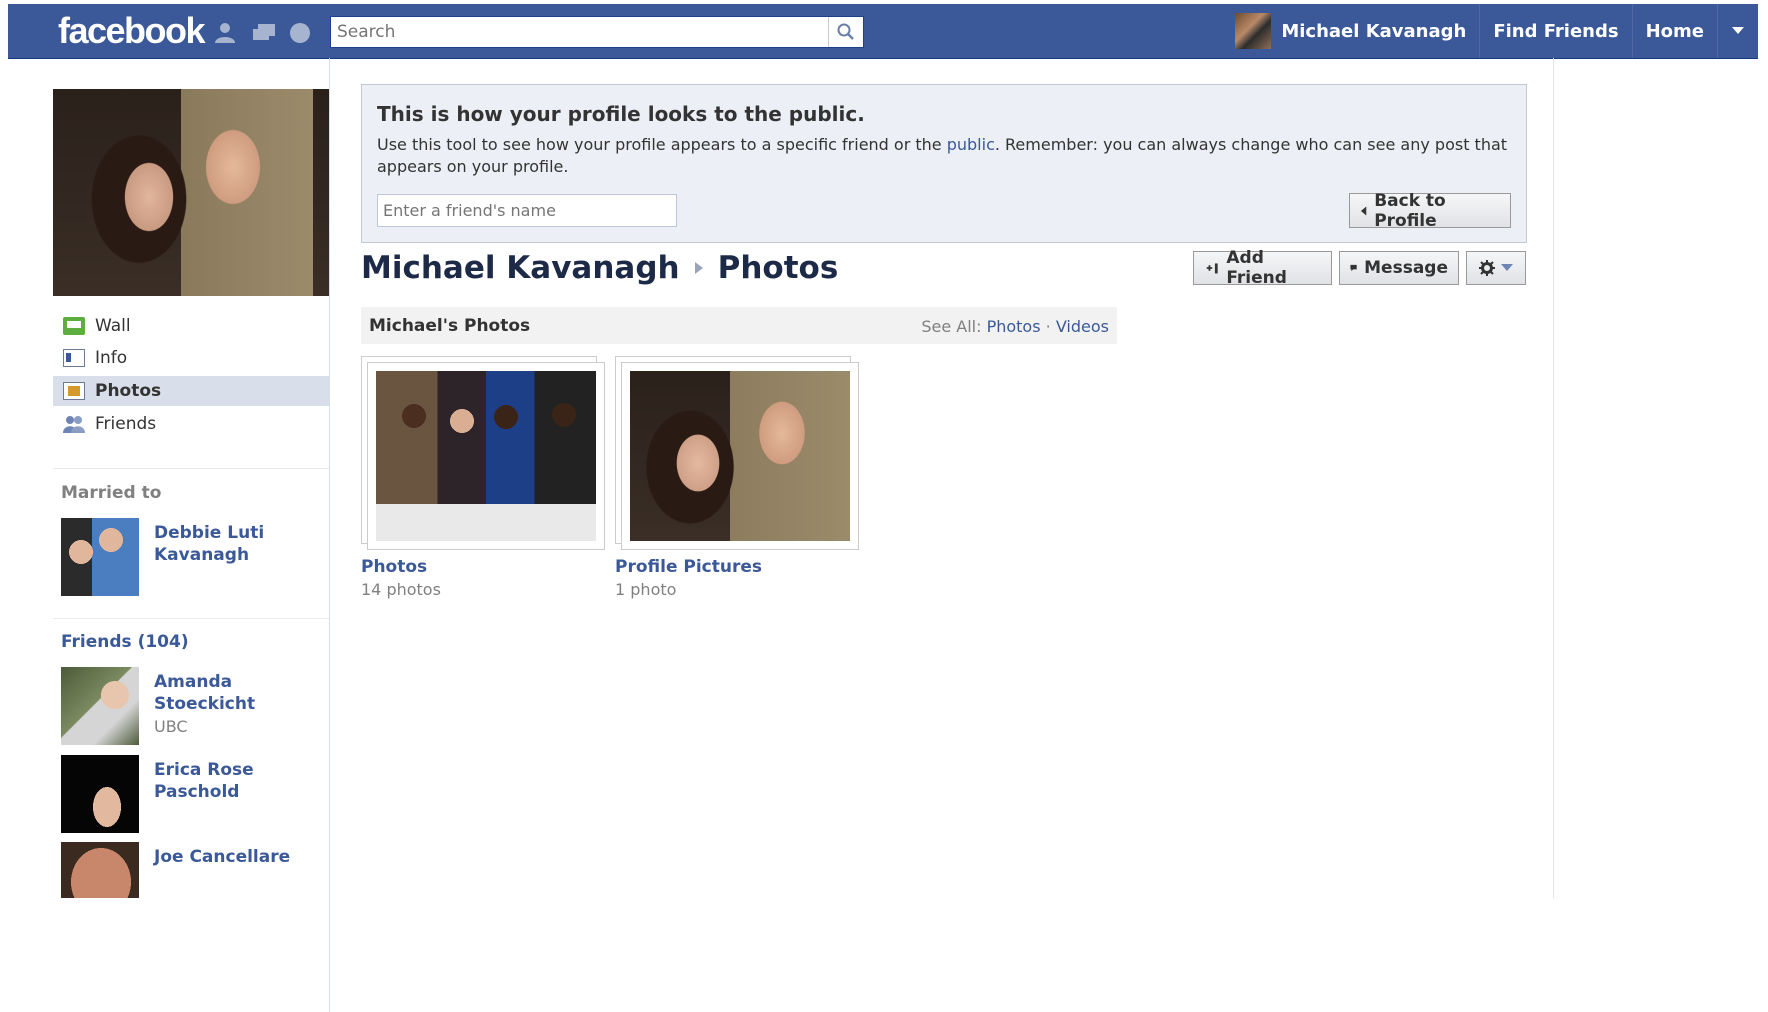  Describe the element at coordinates (74, 326) in the screenshot. I see `wall-icon` at that location.